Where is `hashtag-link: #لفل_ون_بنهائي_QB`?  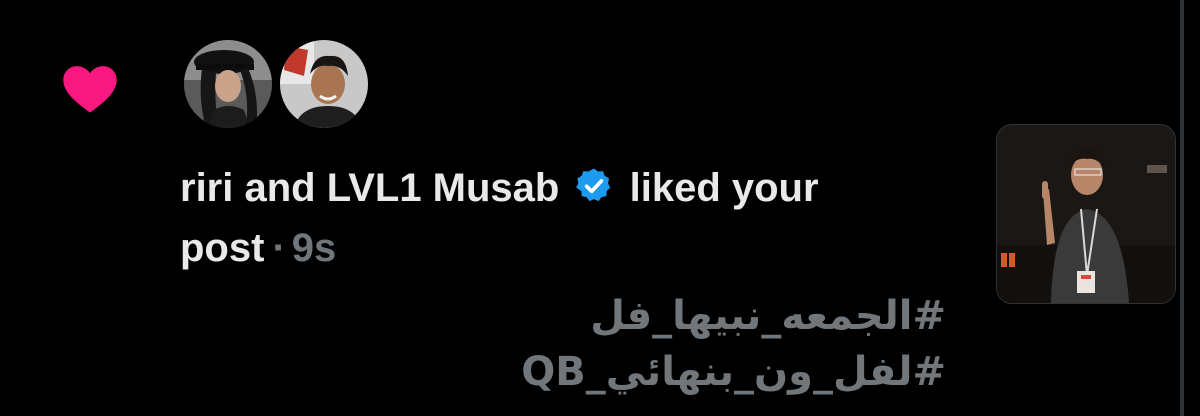
hashtag-link: #لفل_ون_بنهائي_QB is located at coordinates (733, 372).